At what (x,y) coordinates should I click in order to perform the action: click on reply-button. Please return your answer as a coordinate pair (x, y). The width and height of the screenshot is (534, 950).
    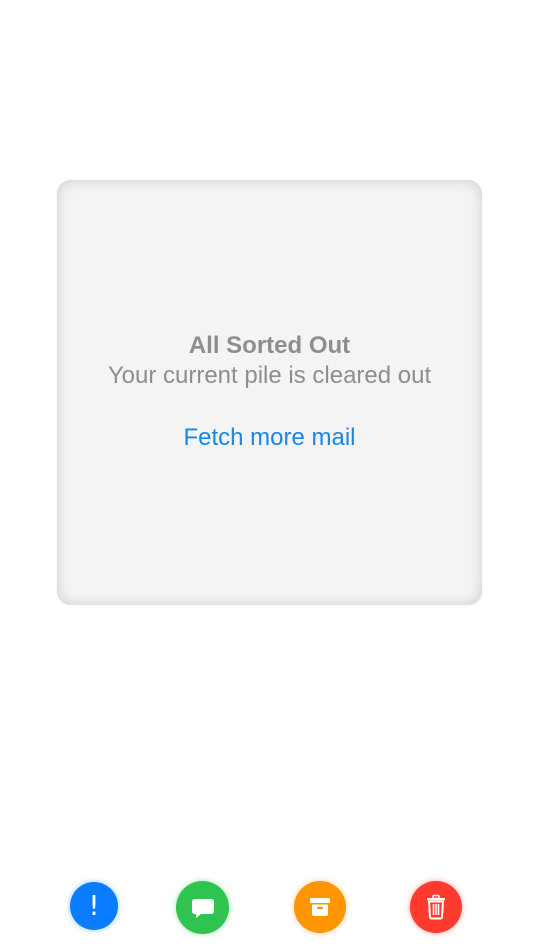
    Looking at the image, I should click on (202, 907).